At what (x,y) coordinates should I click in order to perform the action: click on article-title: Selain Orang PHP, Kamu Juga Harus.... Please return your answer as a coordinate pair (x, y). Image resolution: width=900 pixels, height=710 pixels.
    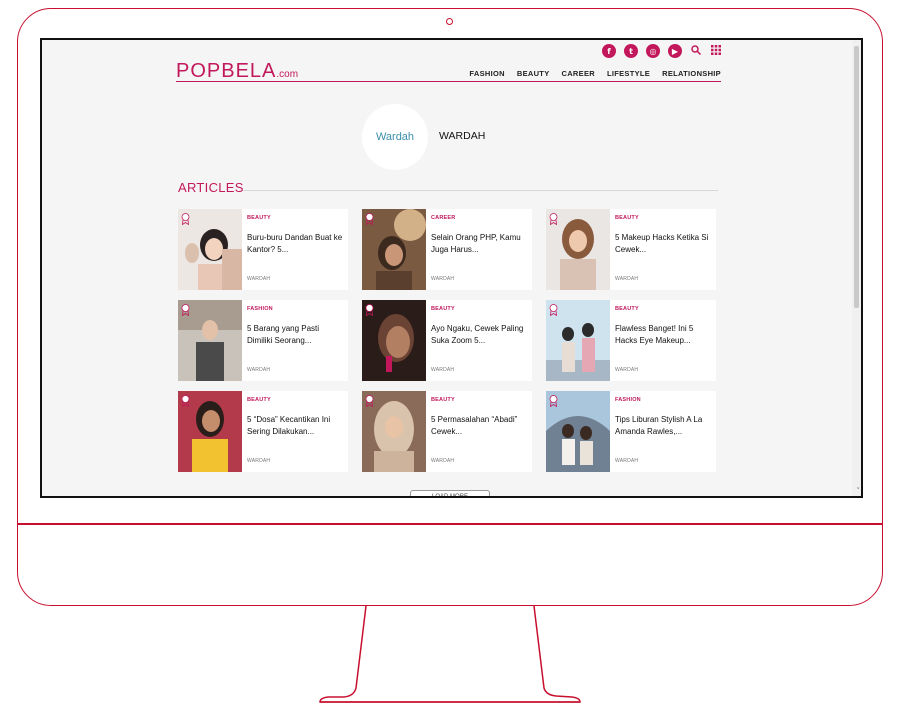
    Looking at the image, I should click on (479, 244).